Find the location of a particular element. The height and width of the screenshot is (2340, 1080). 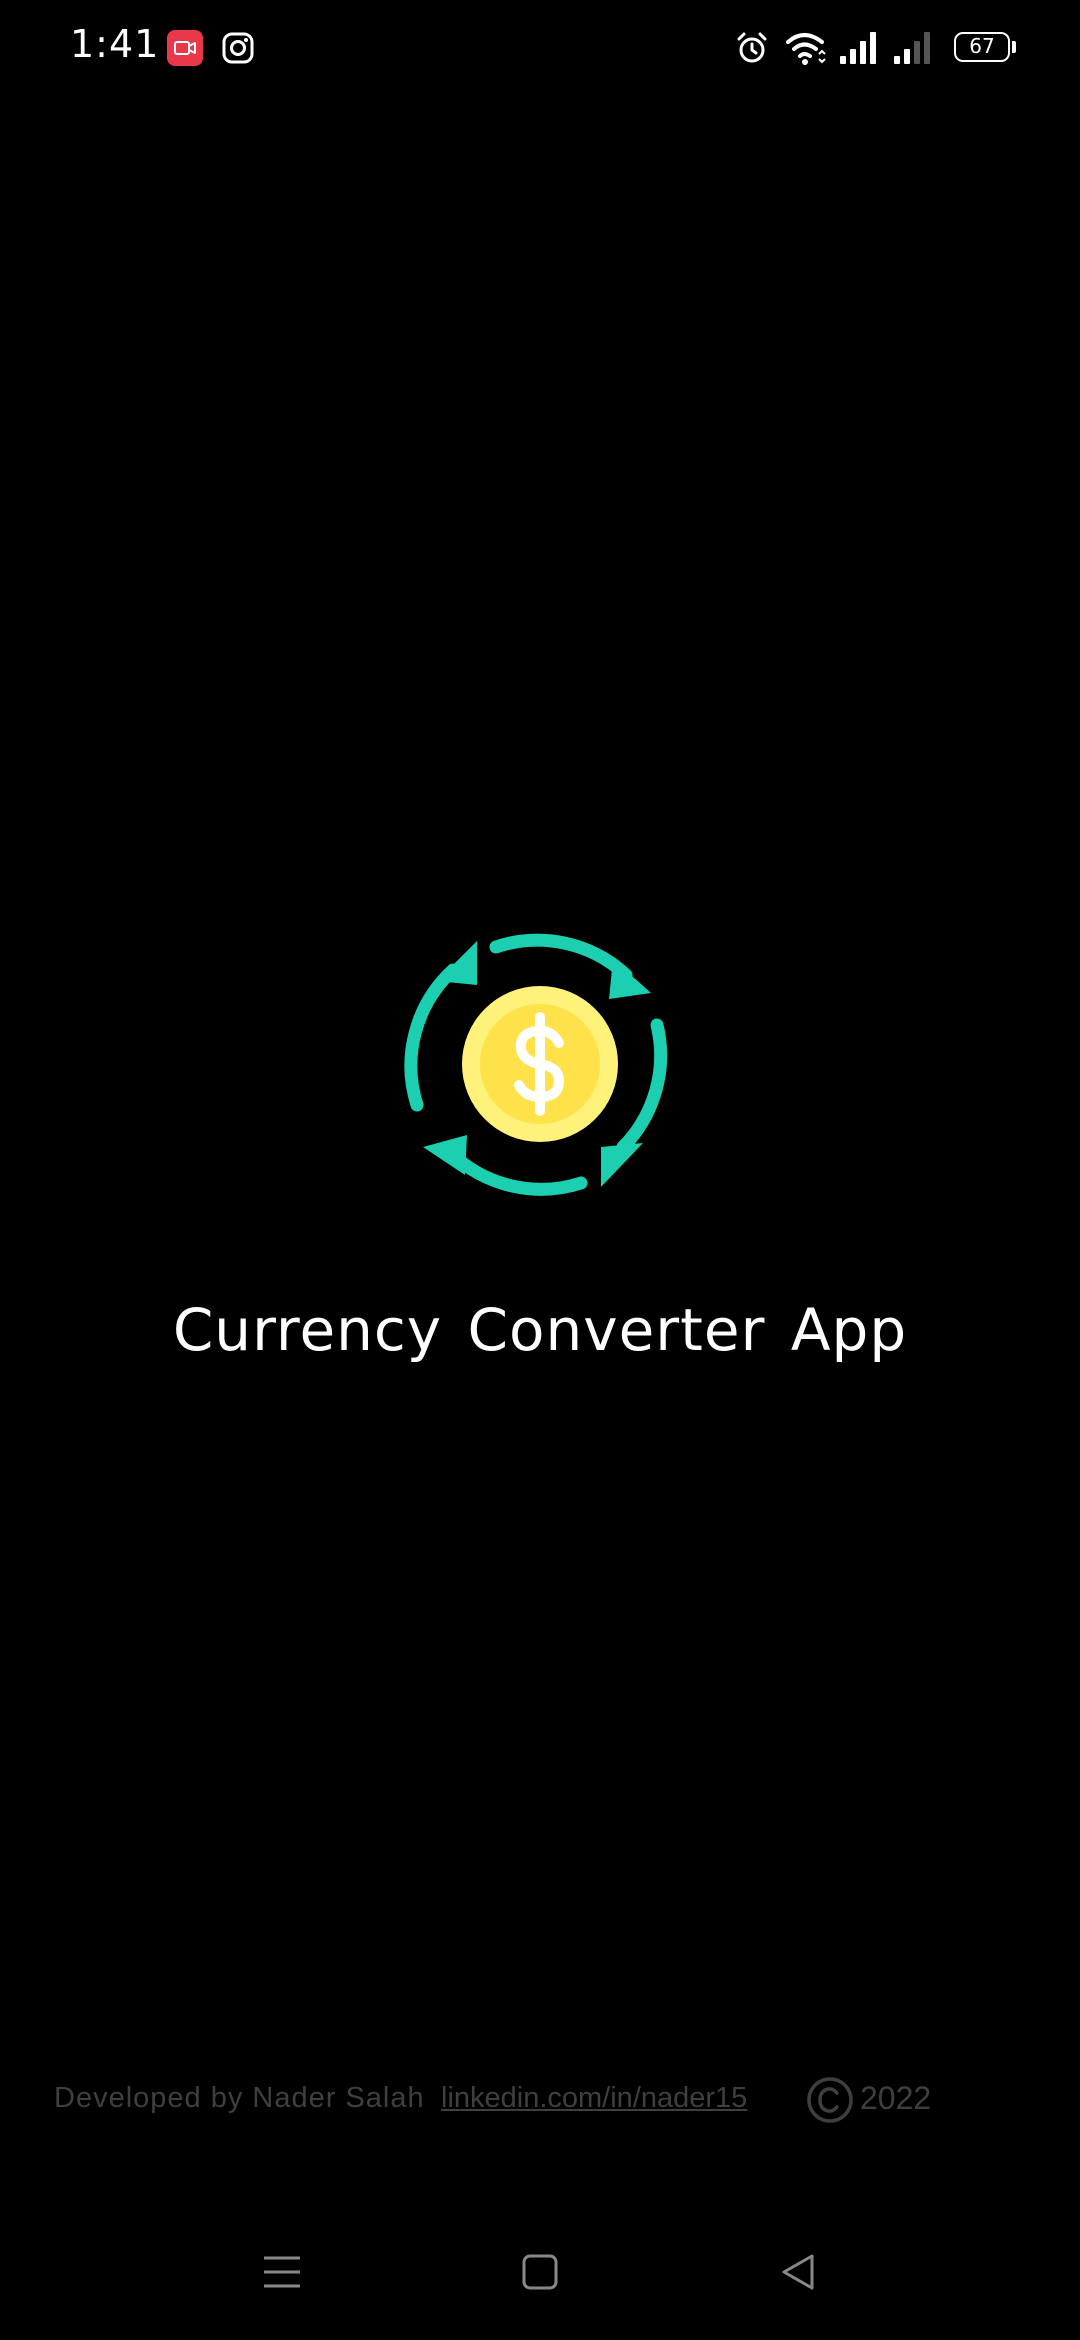

app-title: Currency Converter App is located at coordinates (540, 1330).